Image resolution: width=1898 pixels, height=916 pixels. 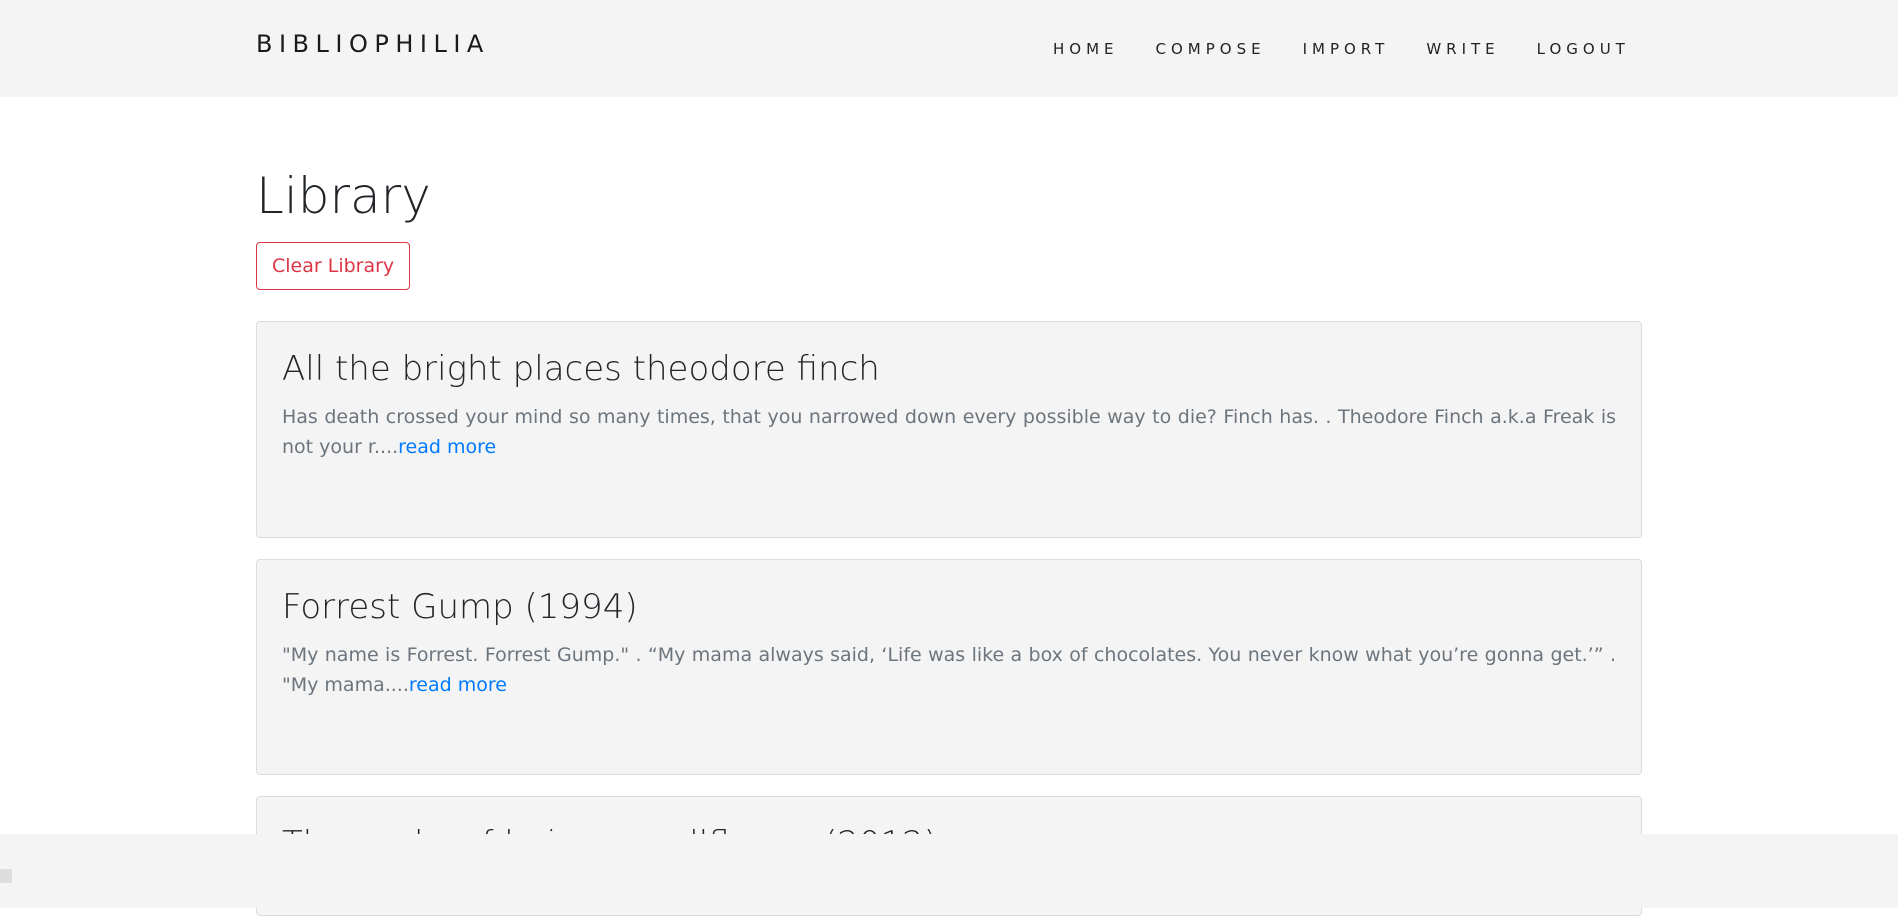 What do you see at coordinates (333, 266) in the screenshot?
I see `clear-library-button: Clear Library` at bounding box center [333, 266].